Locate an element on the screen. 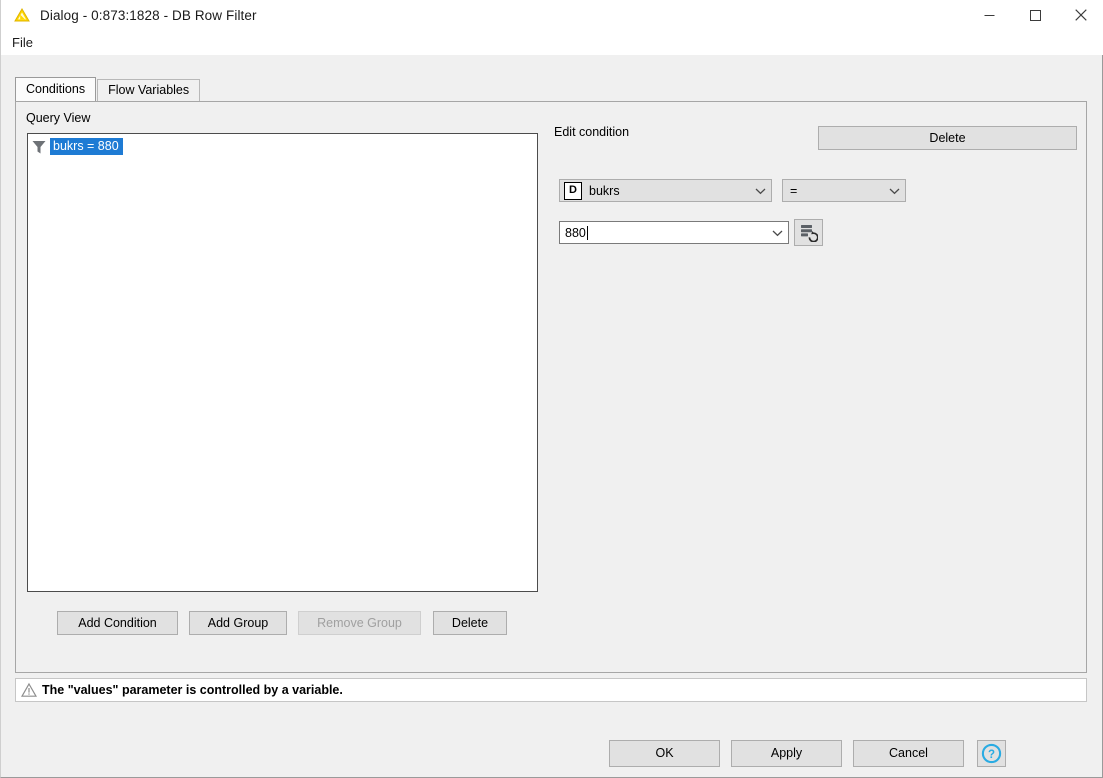 The height and width of the screenshot is (778, 1103). text-caret is located at coordinates (587, 232).